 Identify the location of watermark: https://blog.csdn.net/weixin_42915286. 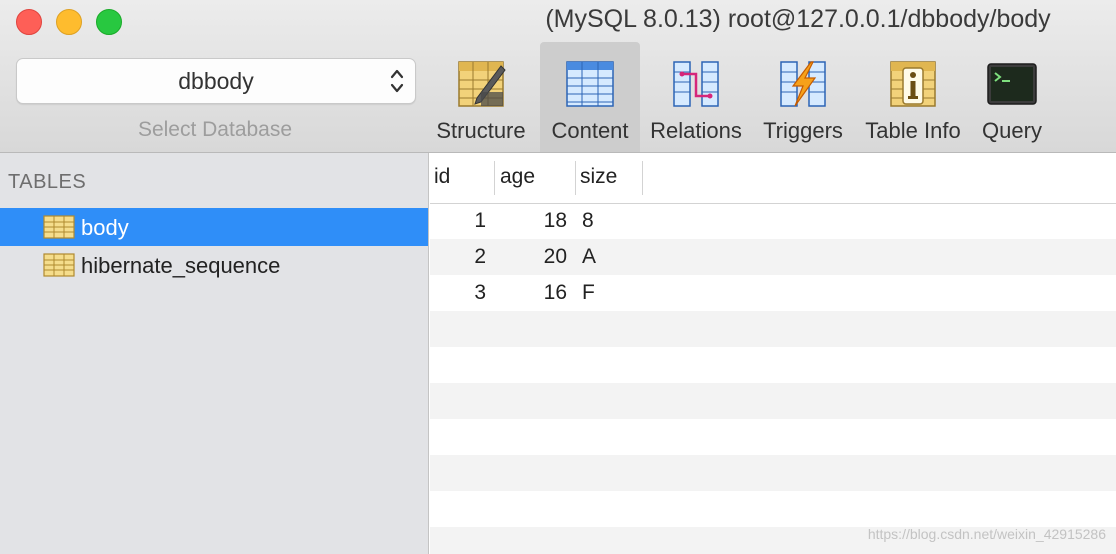
(986, 534).